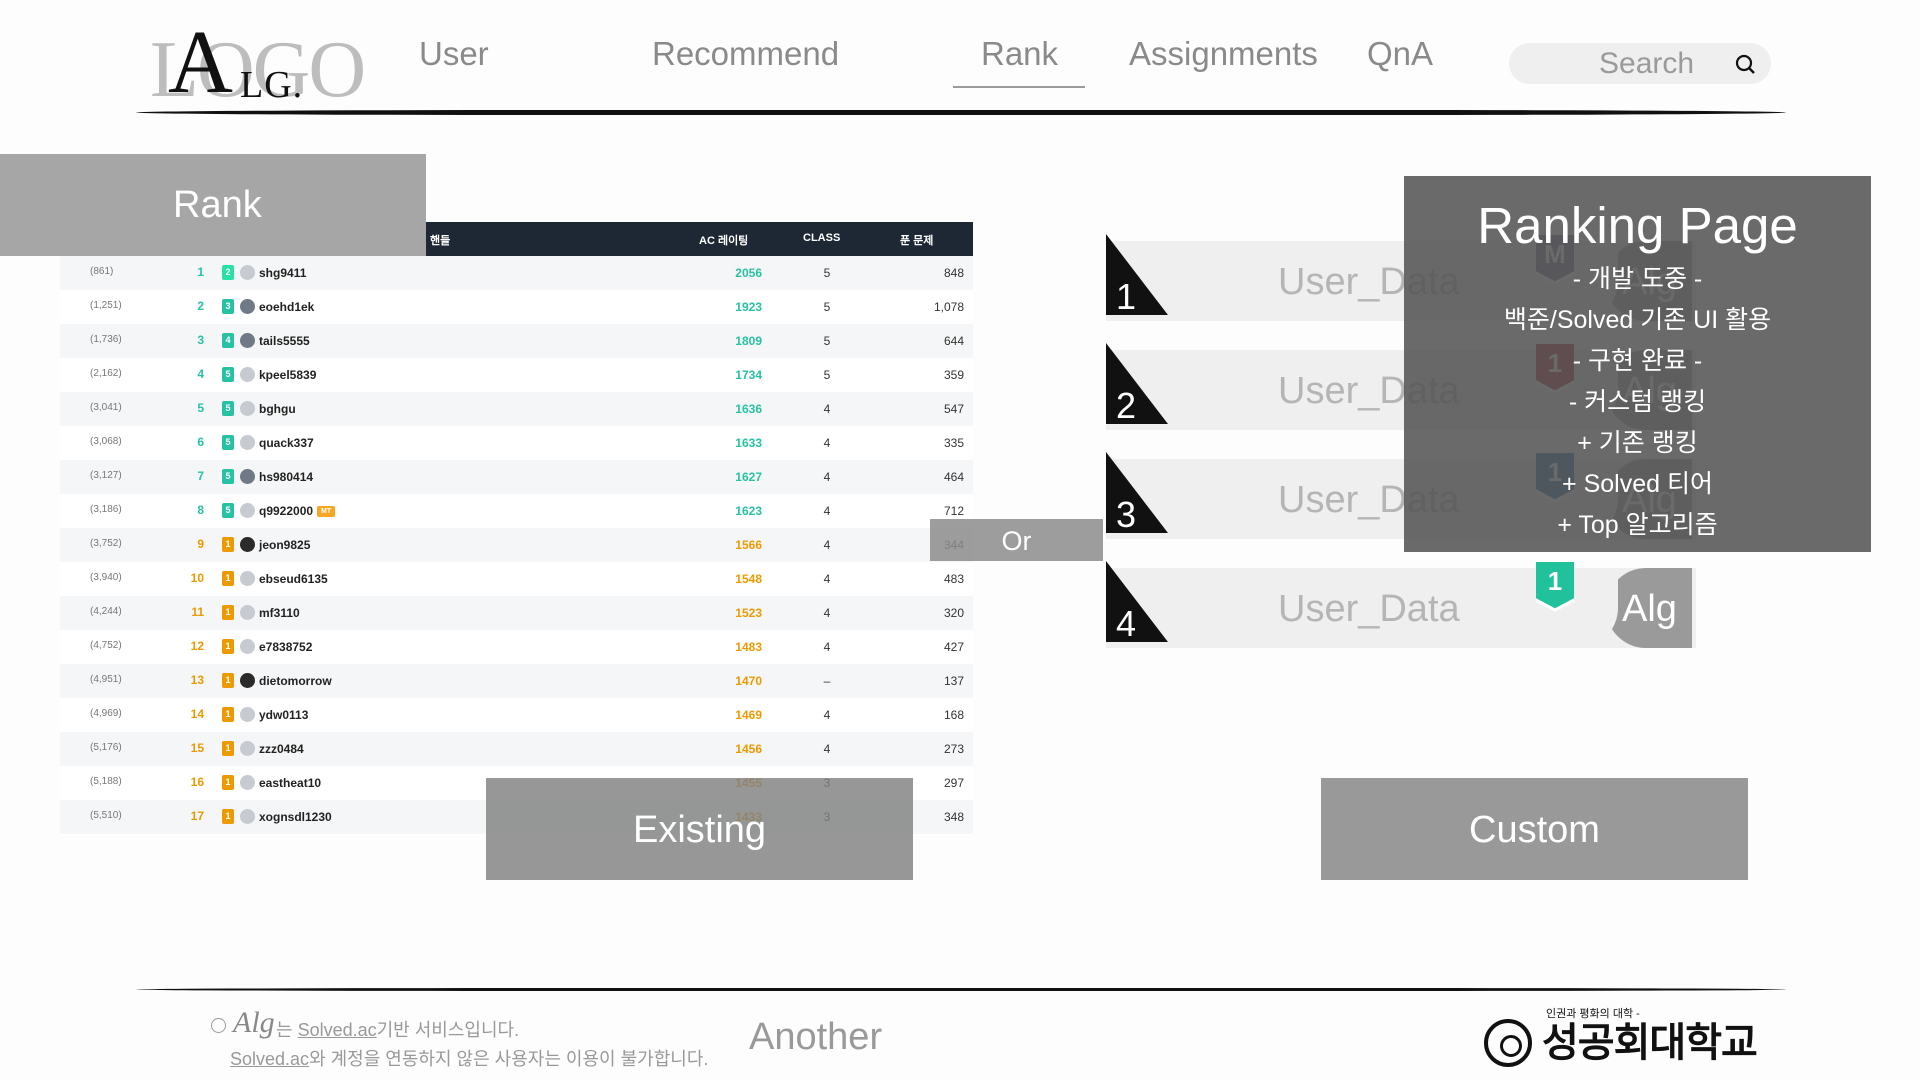 This screenshot has height=1080, width=1920. What do you see at coordinates (516, 375) in the screenshot?
I see `table-row: (2,162) 4 5 kpeel5839 1734 5 359` at bounding box center [516, 375].